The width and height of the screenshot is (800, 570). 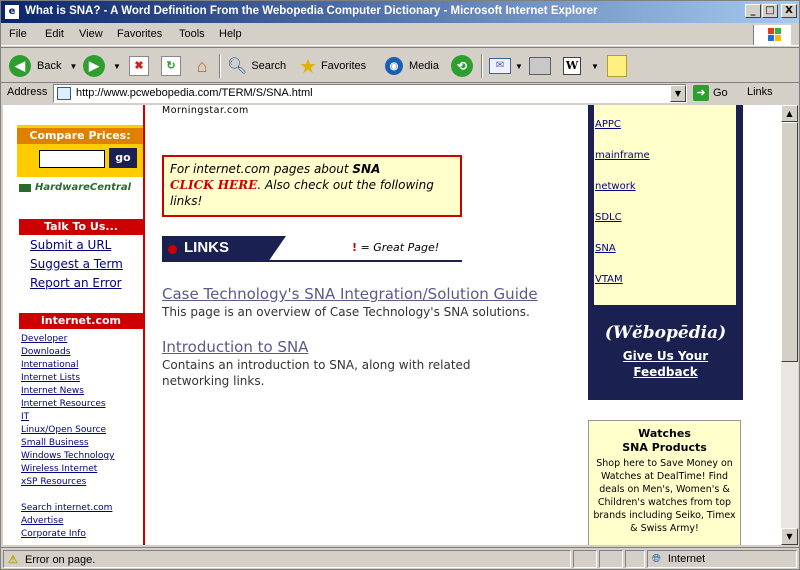 What do you see at coordinates (72, 159) in the screenshot?
I see `compare-search-input` at bounding box center [72, 159].